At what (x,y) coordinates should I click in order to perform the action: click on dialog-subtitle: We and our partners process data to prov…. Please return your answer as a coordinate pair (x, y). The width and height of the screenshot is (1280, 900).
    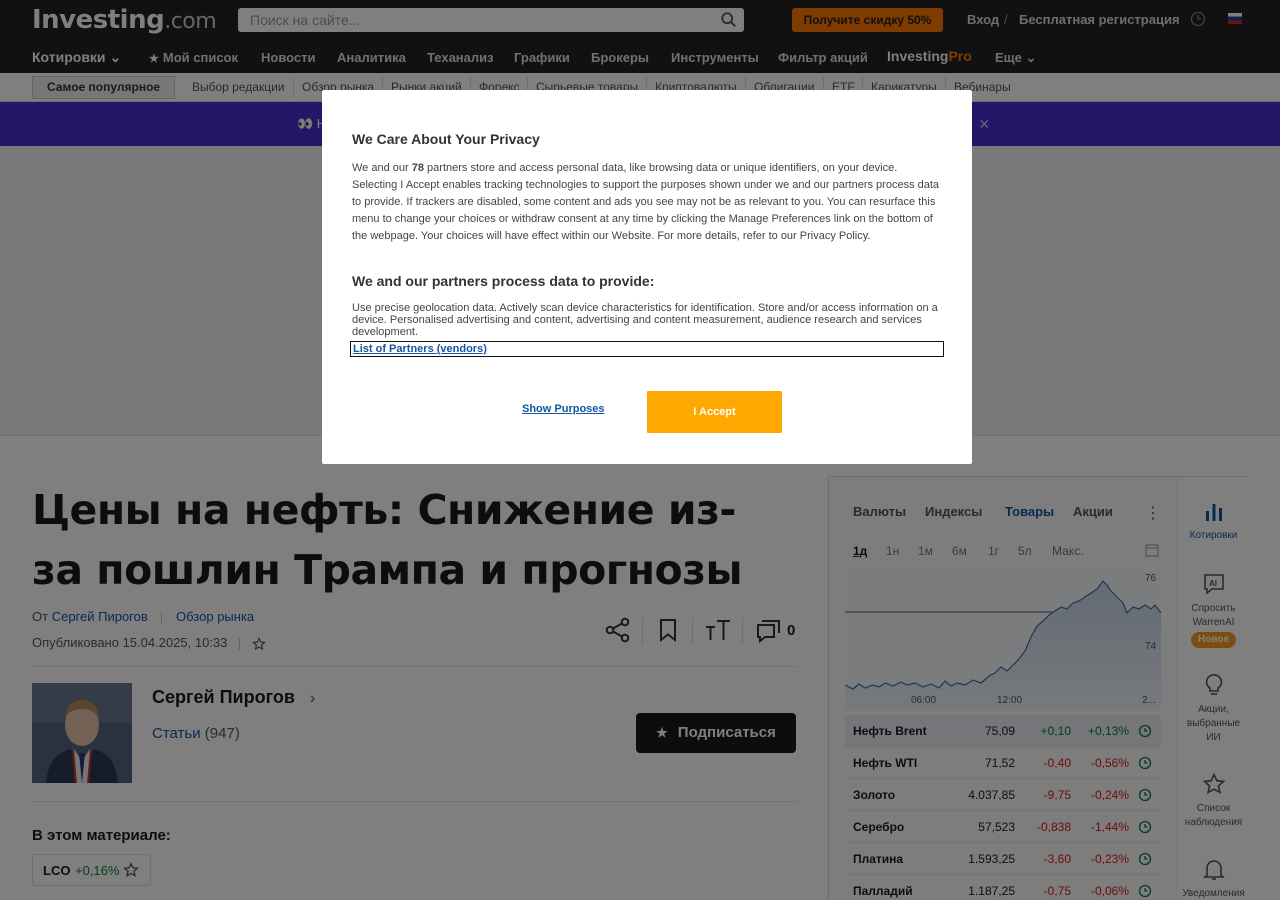
    Looking at the image, I should click on (503, 281).